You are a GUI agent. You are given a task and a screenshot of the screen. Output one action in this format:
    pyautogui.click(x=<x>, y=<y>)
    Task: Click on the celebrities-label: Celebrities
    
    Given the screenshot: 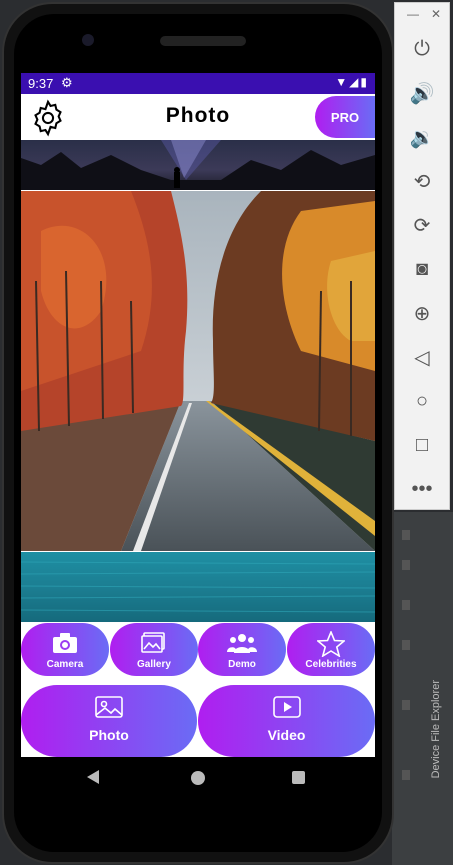 What is the action you would take?
    pyautogui.click(x=331, y=664)
    